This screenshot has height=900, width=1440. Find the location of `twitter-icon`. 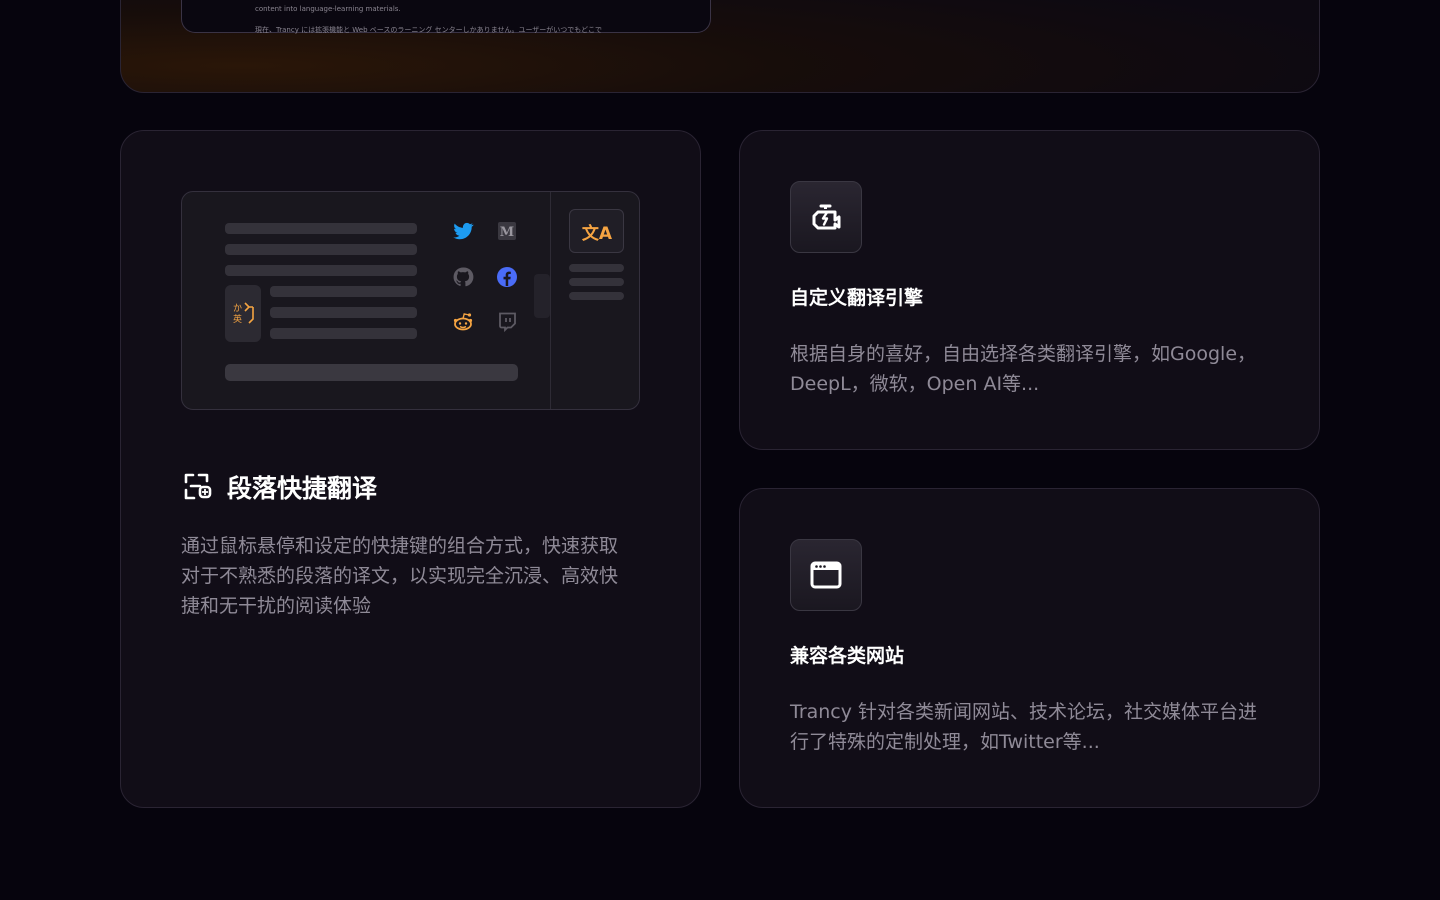

twitter-icon is located at coordinates (463, 231).